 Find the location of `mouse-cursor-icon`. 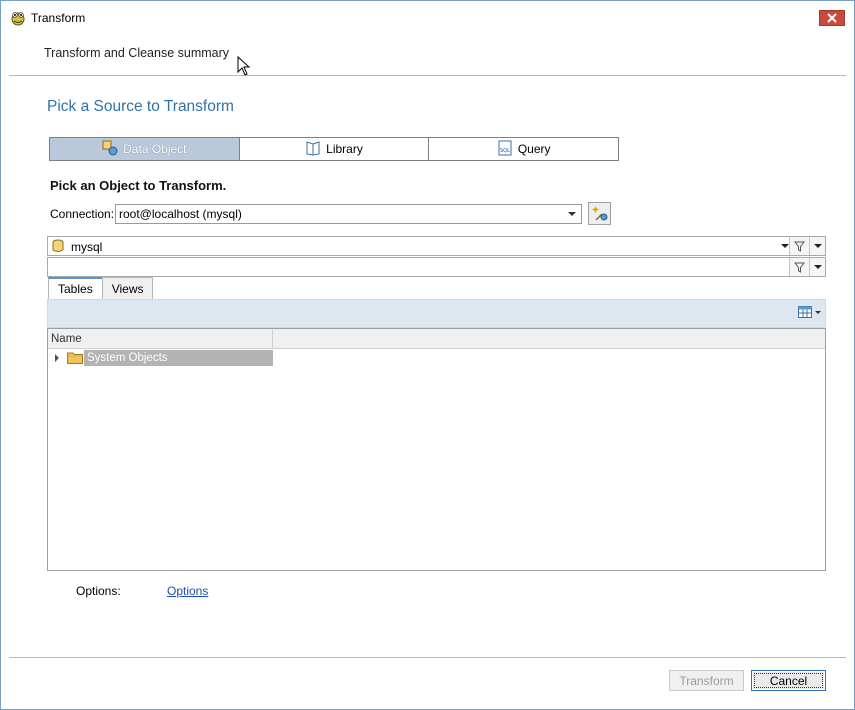

mouse-cursor-icon is located at coordinates (244, 65).